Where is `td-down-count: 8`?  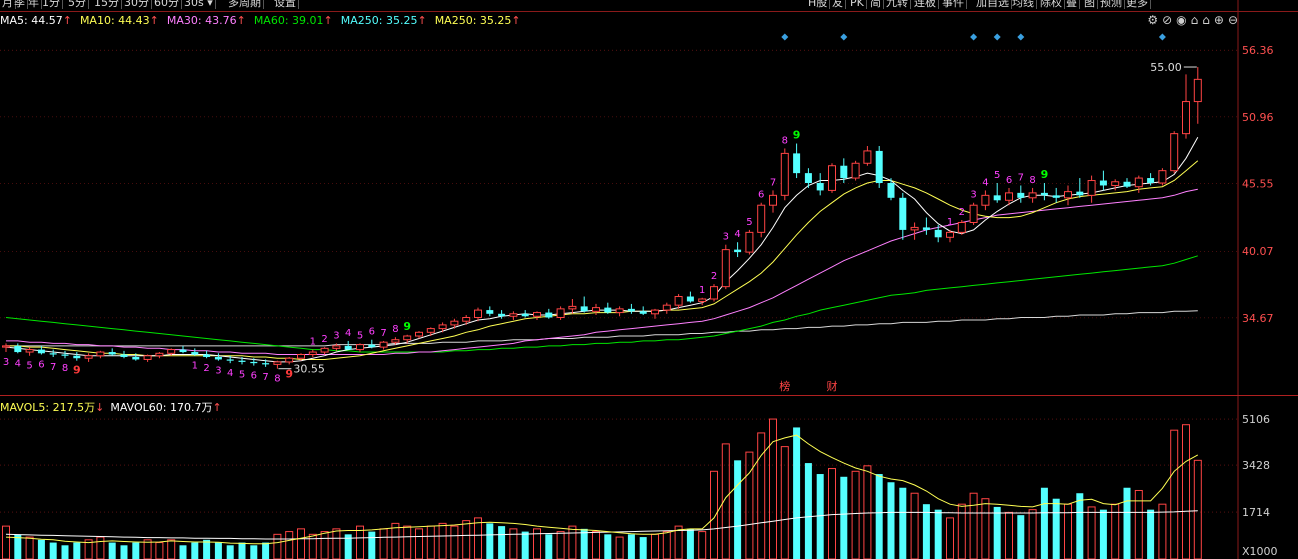
td-down-count: 8 is located at coordinates (277, 379).